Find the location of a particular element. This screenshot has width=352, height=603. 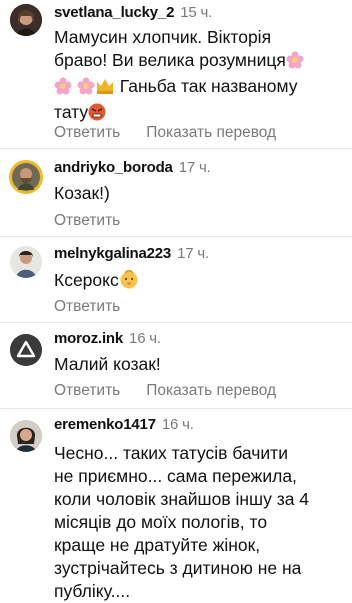

triangle-logo-icon is located at coordinates (26, 350).